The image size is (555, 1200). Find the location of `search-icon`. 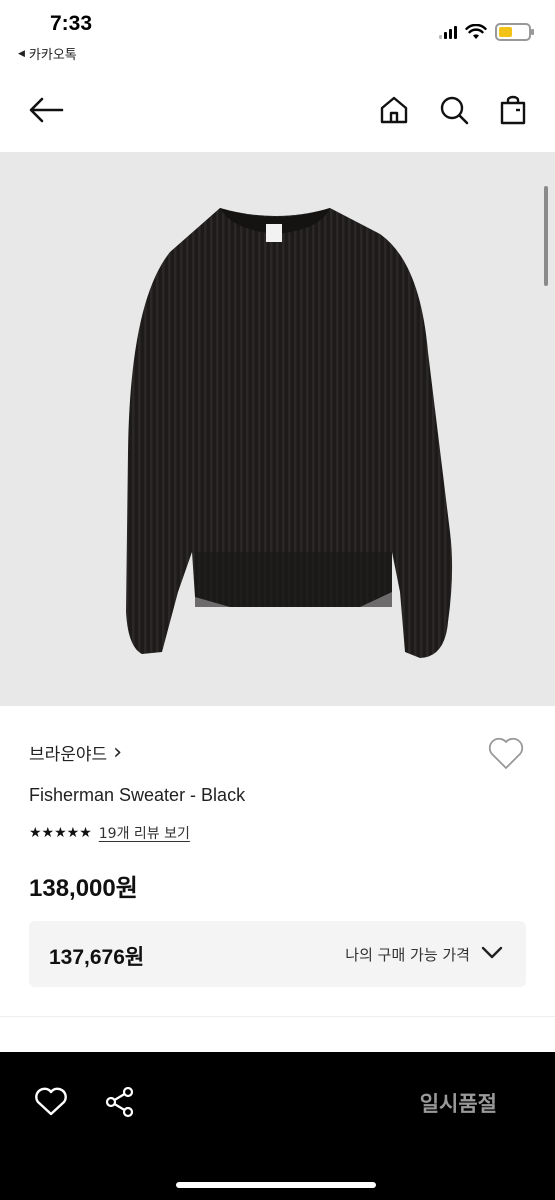

search-icon is located at coordinates (454, 110).